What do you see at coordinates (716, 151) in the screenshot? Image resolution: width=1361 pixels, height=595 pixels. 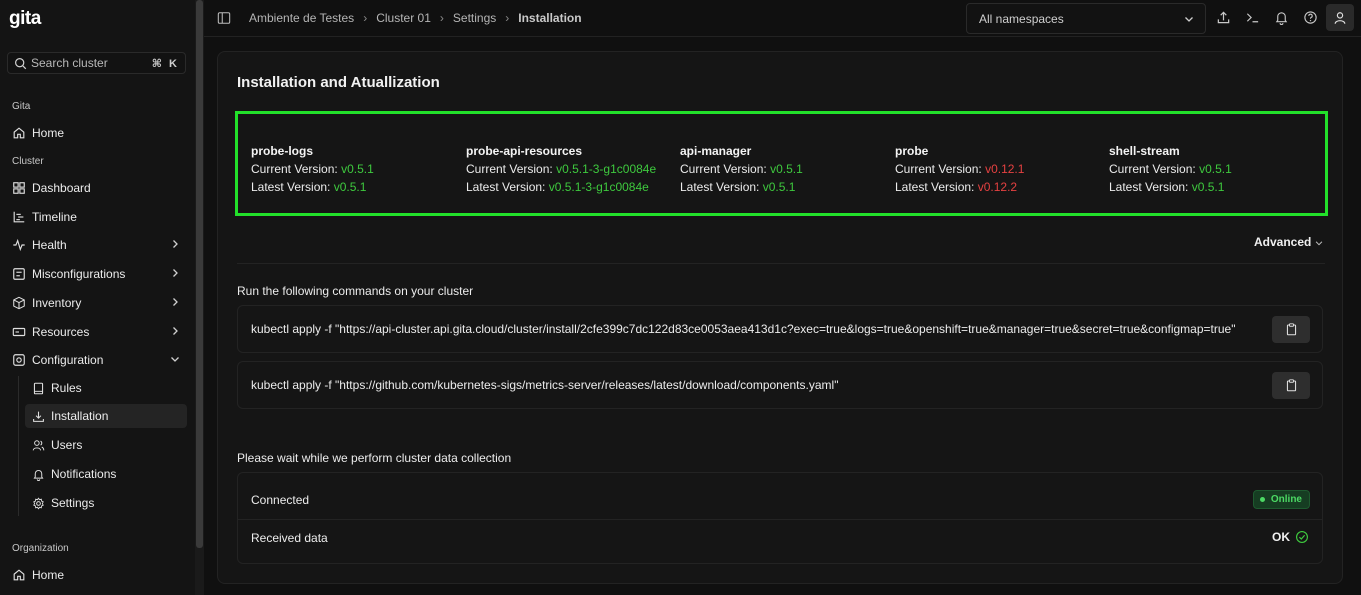 I see `component-name: api-manager` at bounding box center [716, 151].